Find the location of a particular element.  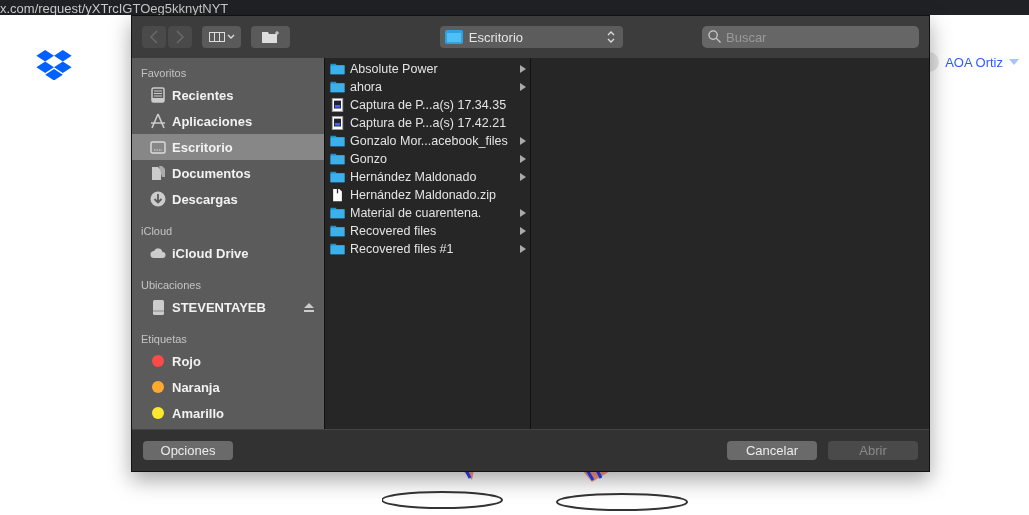

document-icon is located at coordinates (337, 195).